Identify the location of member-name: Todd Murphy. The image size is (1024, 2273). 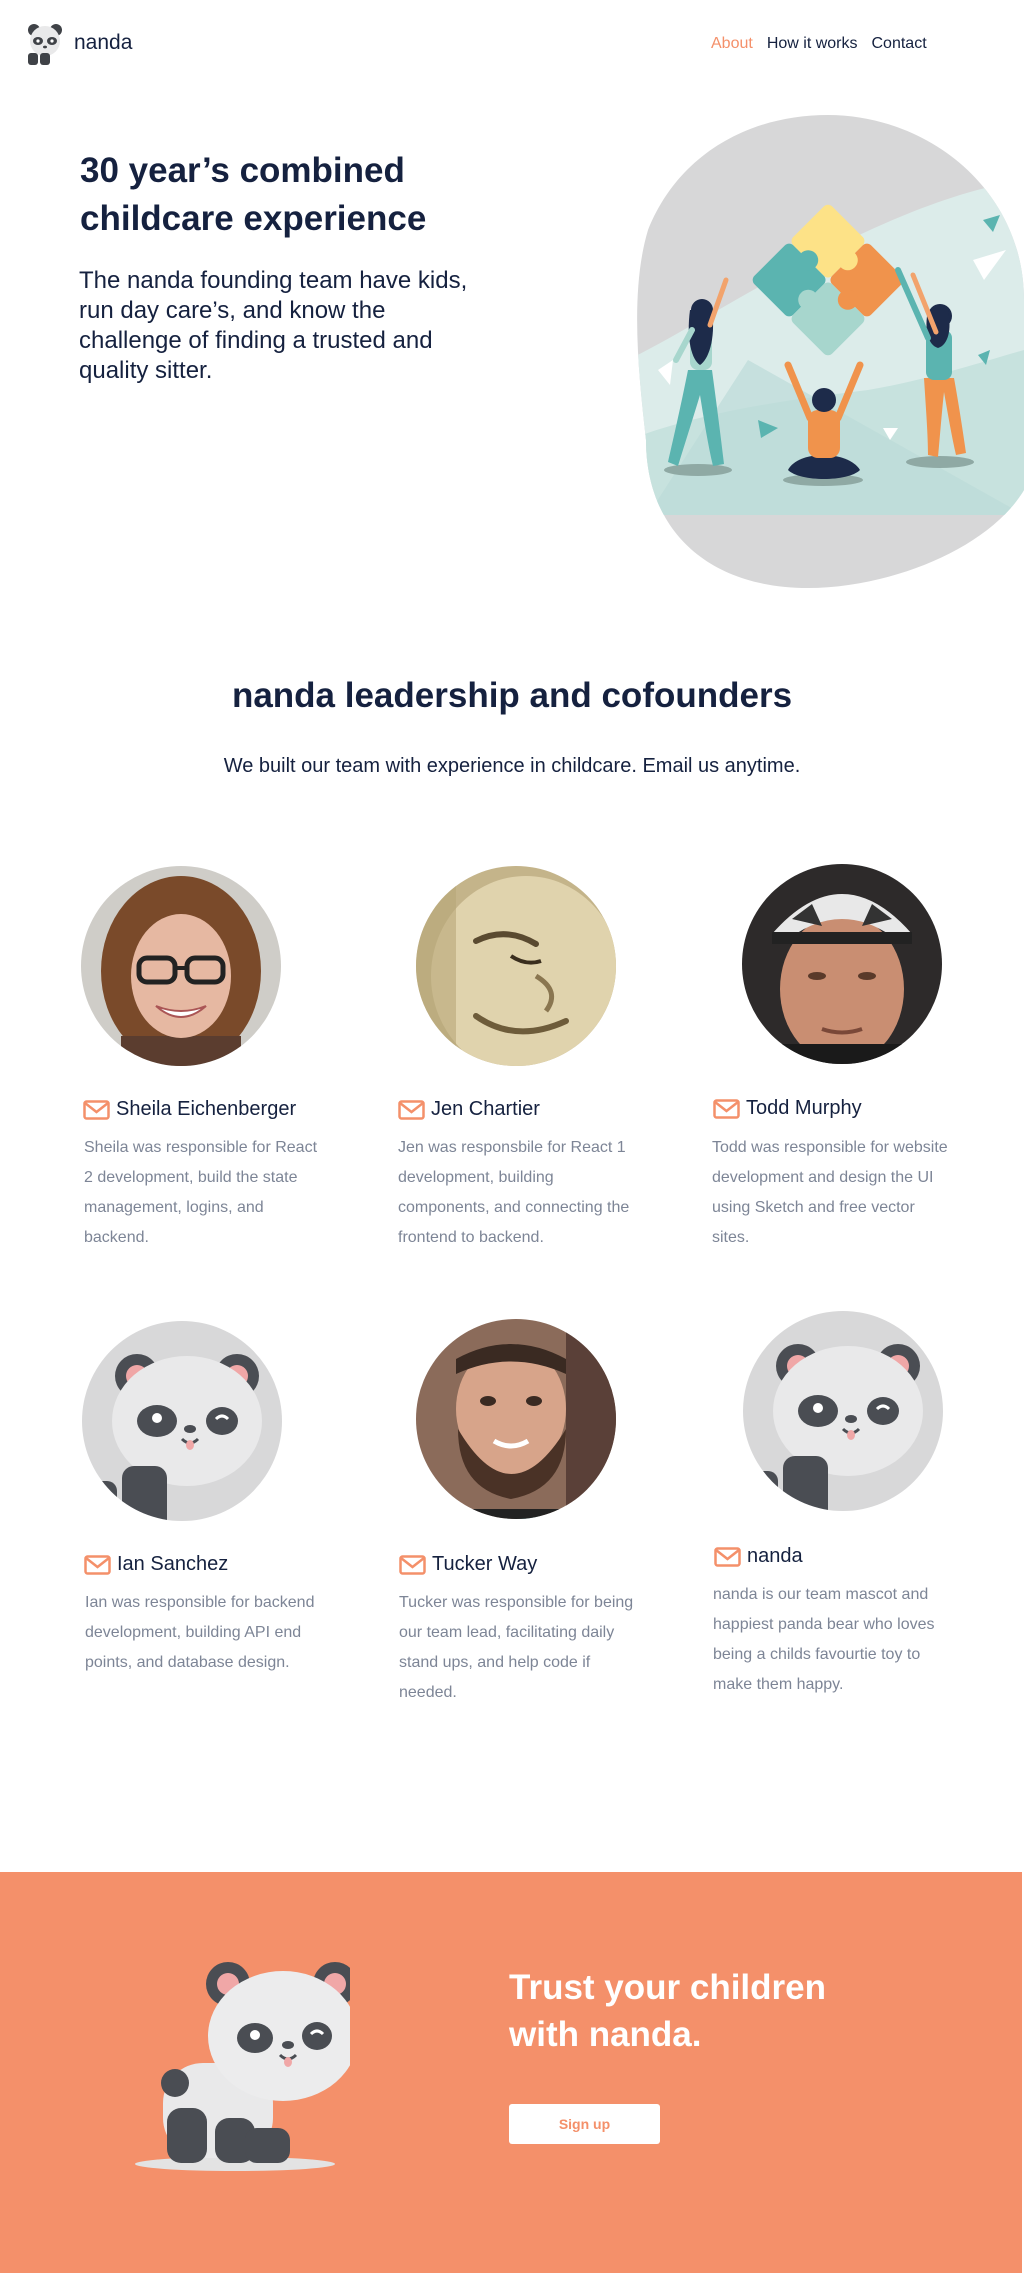
(804, 1108).